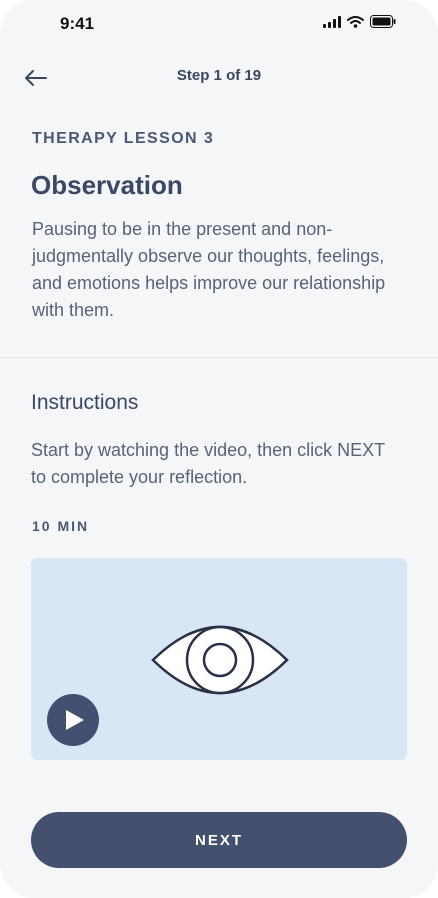  What do you see at coordinates (219, 357) in the screenshot?
I see `section-divider` at bounding box center [219, 357].